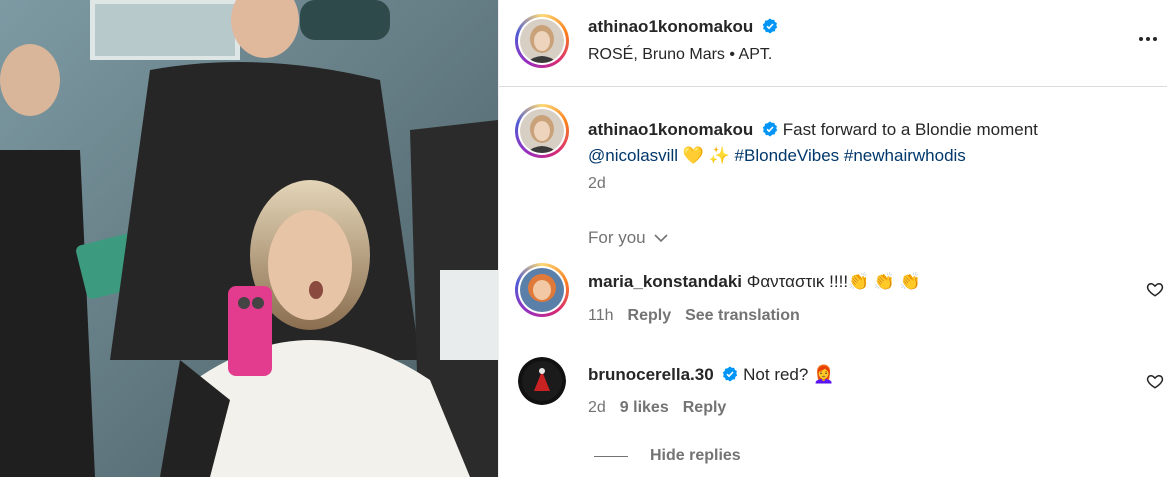 The image size is (1167, 477). What do you see at coordinates (905, 155) in the screenshot?
I see `hashtag-link: #newhairwhodis` at bounding box center [905, 155].